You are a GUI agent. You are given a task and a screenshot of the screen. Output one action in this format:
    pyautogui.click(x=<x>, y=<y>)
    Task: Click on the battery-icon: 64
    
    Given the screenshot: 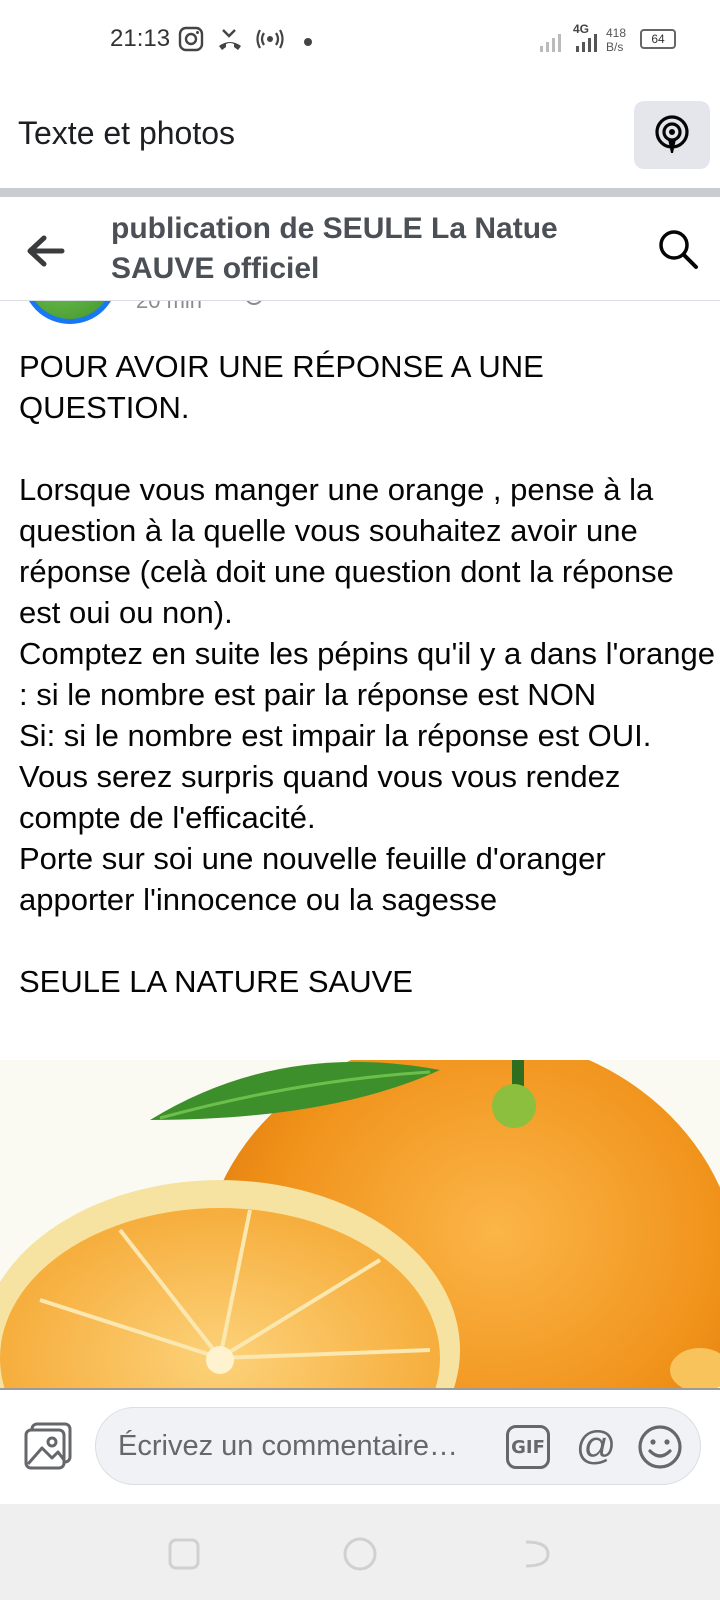 What is the action you would take?
    pyautogui.click(x=658, y=39)
    